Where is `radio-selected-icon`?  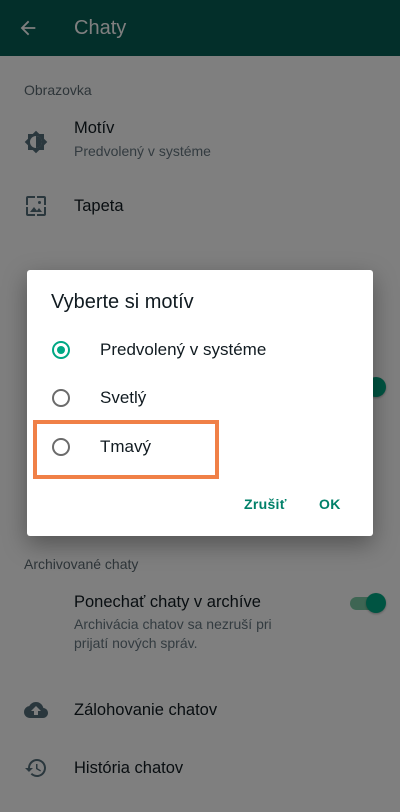
radio-selected-icon is located at coordinates (61, 350).